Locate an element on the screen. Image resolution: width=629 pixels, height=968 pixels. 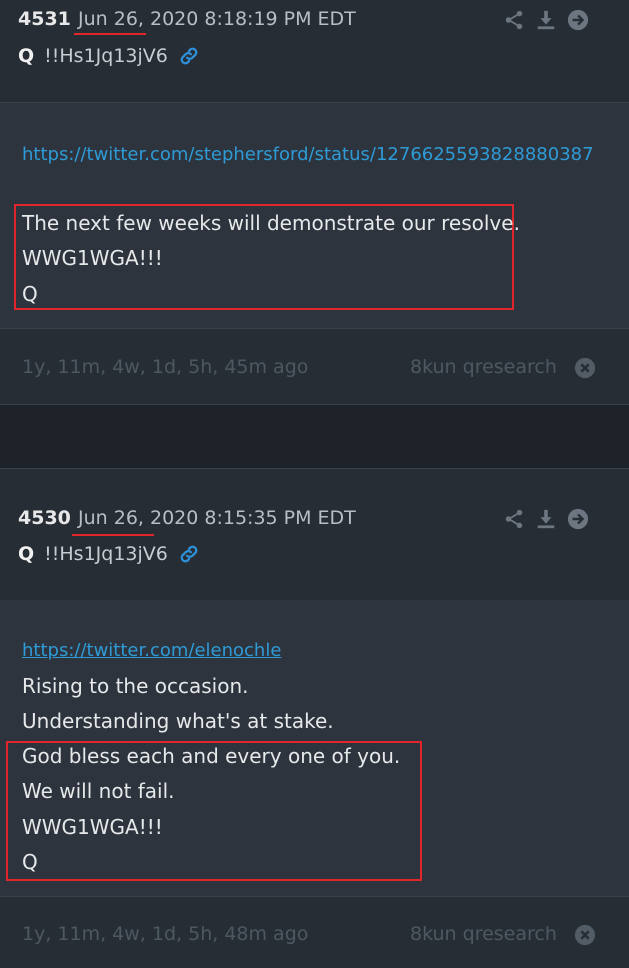
post-date: Jun 26, 2020 8:15:35 PM EDT is located at coordinates (217, 518).